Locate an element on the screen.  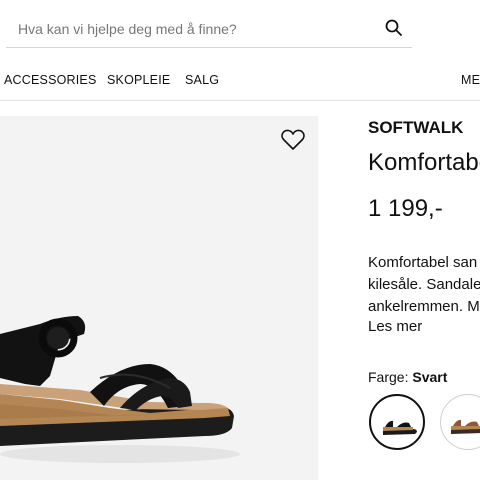
color-value: Svart is located at coordinates (430, 377).